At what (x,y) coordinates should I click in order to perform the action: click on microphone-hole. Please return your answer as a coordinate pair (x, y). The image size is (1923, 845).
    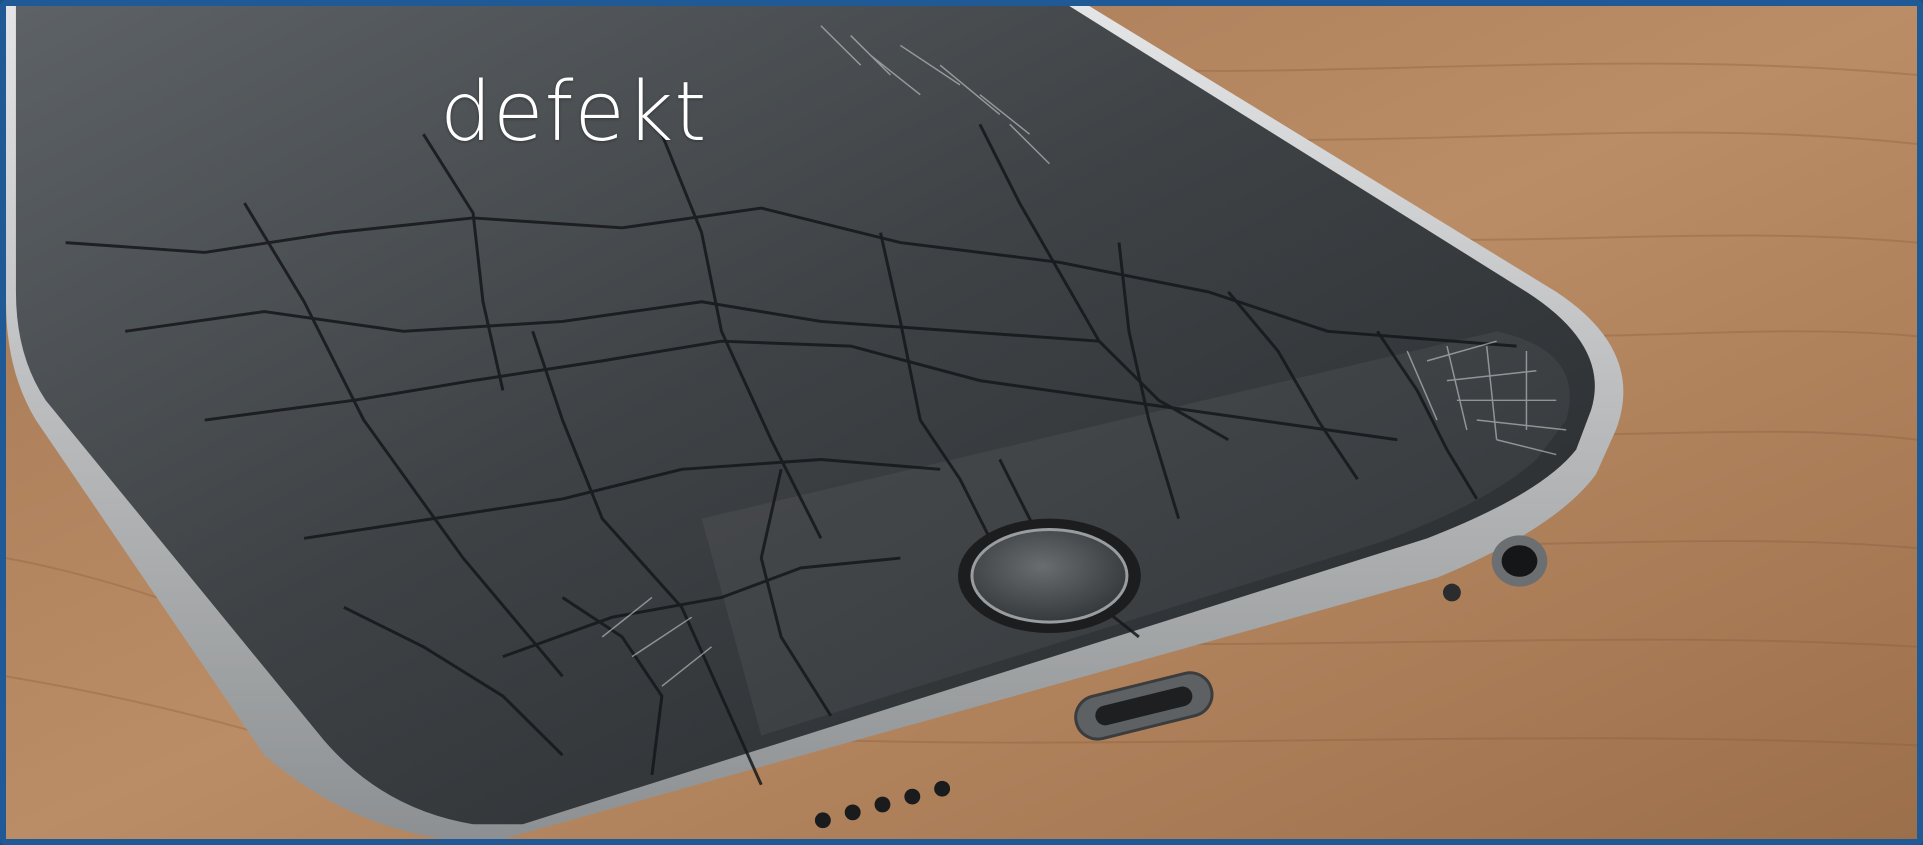
    Looking at the image, I should click on (1451, 592).